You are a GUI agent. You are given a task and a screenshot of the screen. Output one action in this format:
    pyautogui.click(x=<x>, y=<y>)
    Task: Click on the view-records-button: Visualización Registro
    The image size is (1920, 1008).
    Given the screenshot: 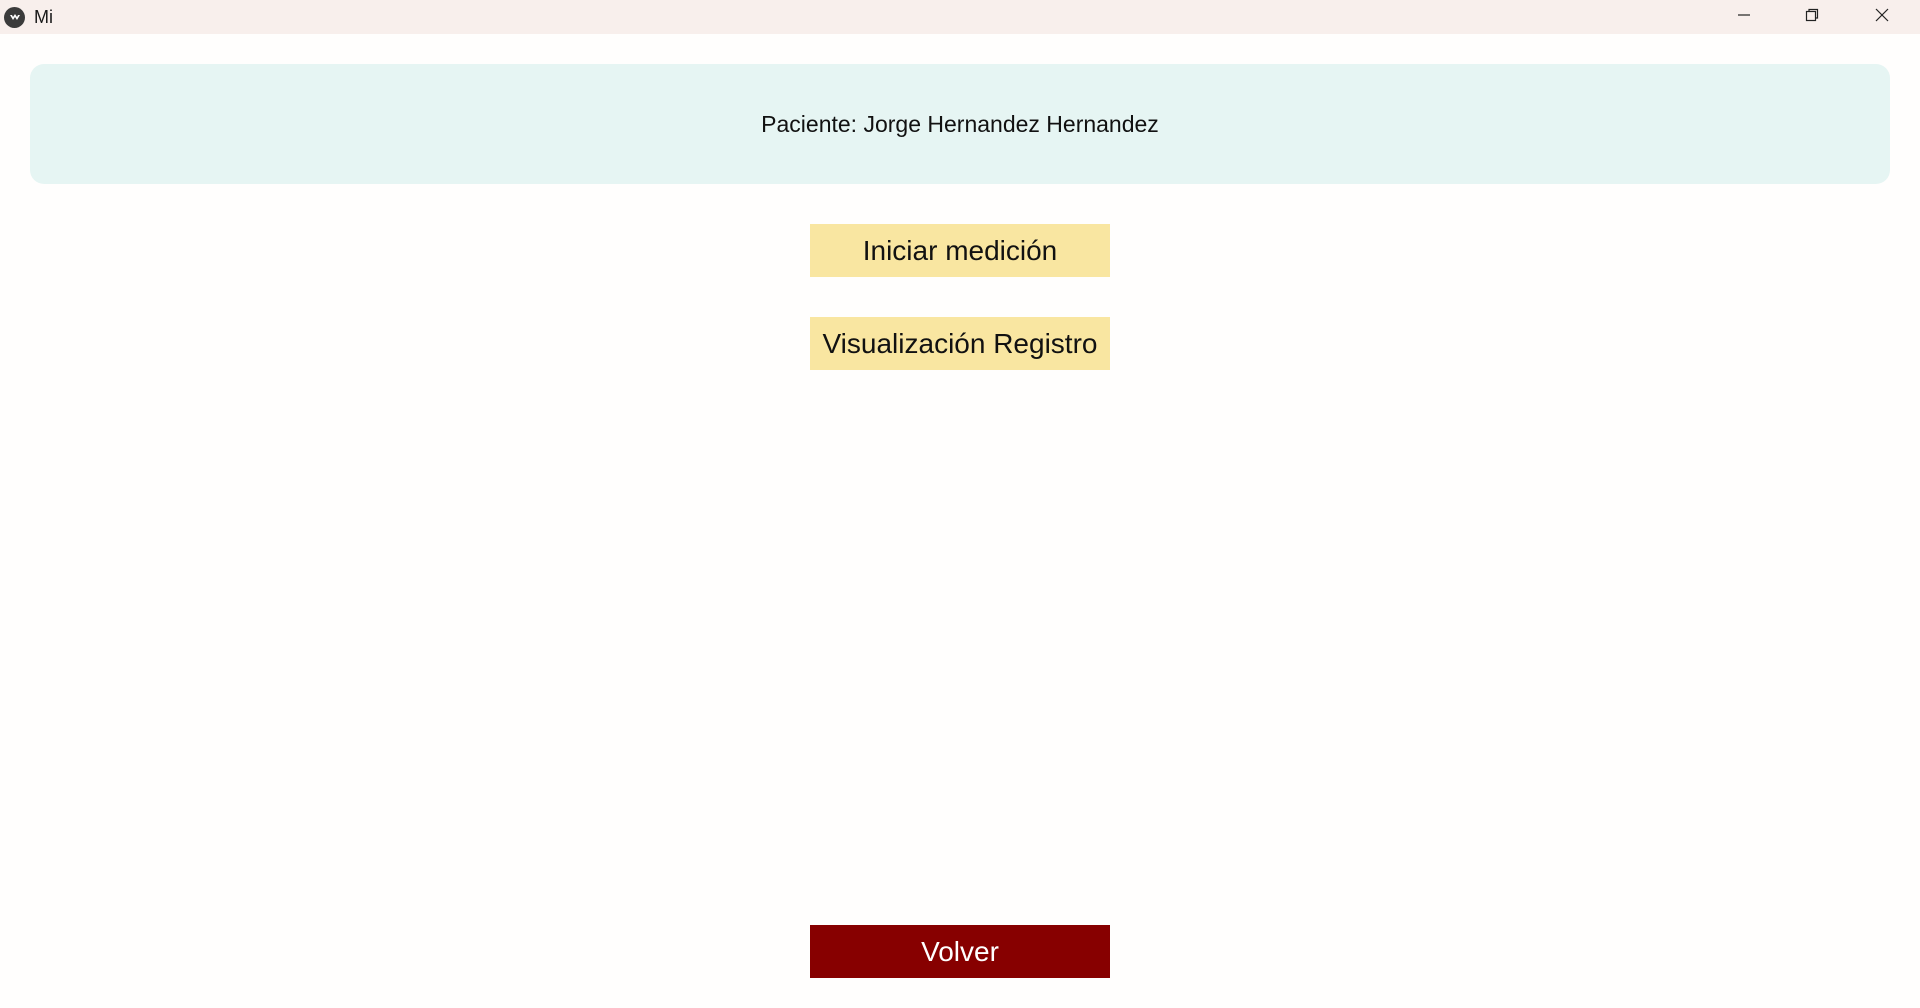 What is the action you would take?
    pyautogui.click(x=960, y=343)
    